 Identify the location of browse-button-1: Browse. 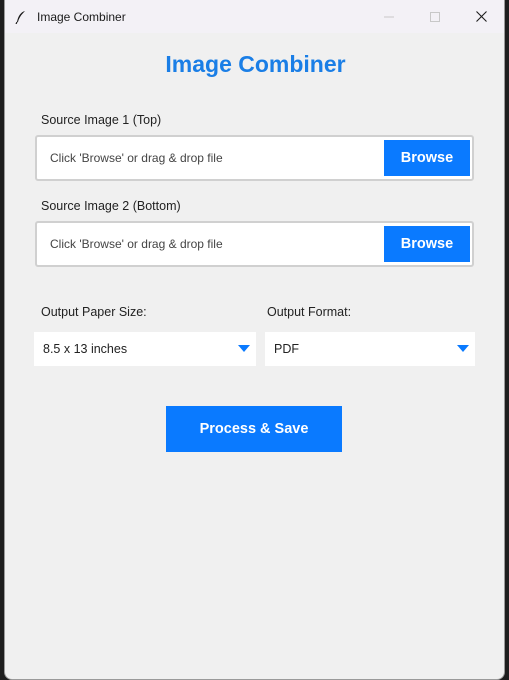
(427, 158).